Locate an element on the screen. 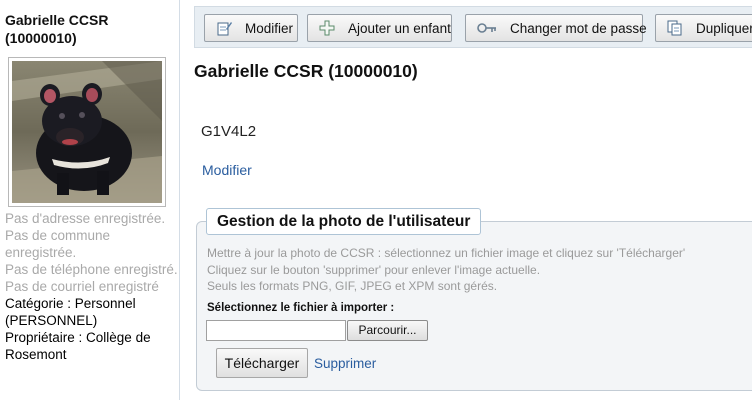 This screenshot has height=400, width=752. change-password-button-label: Changer mot de passe is located at coordinates (578, 28).